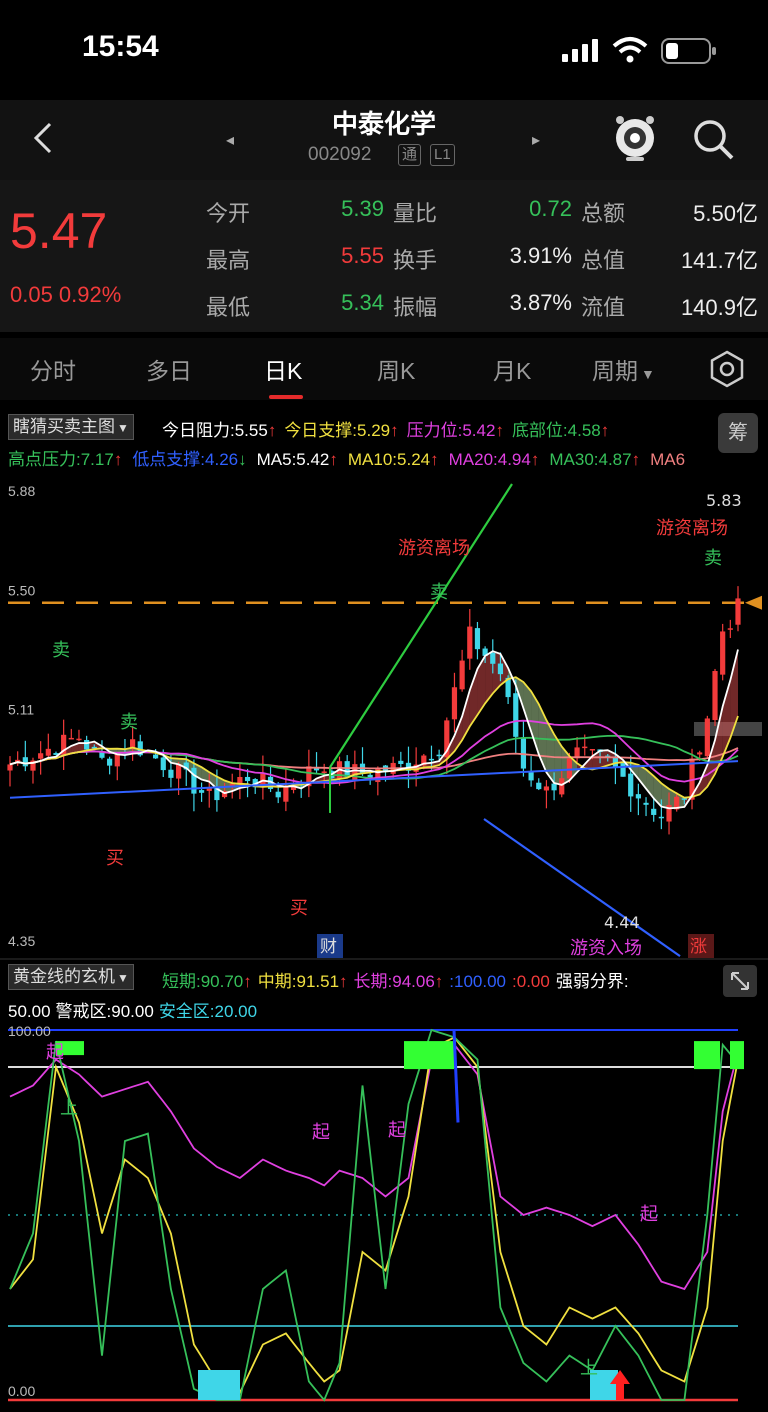 The height and width of the screenshot is (1412, 768). Describe the element at coordinates (66, 294) in the screenshot. I see `price-change: 0.05 0.92%` at that location.